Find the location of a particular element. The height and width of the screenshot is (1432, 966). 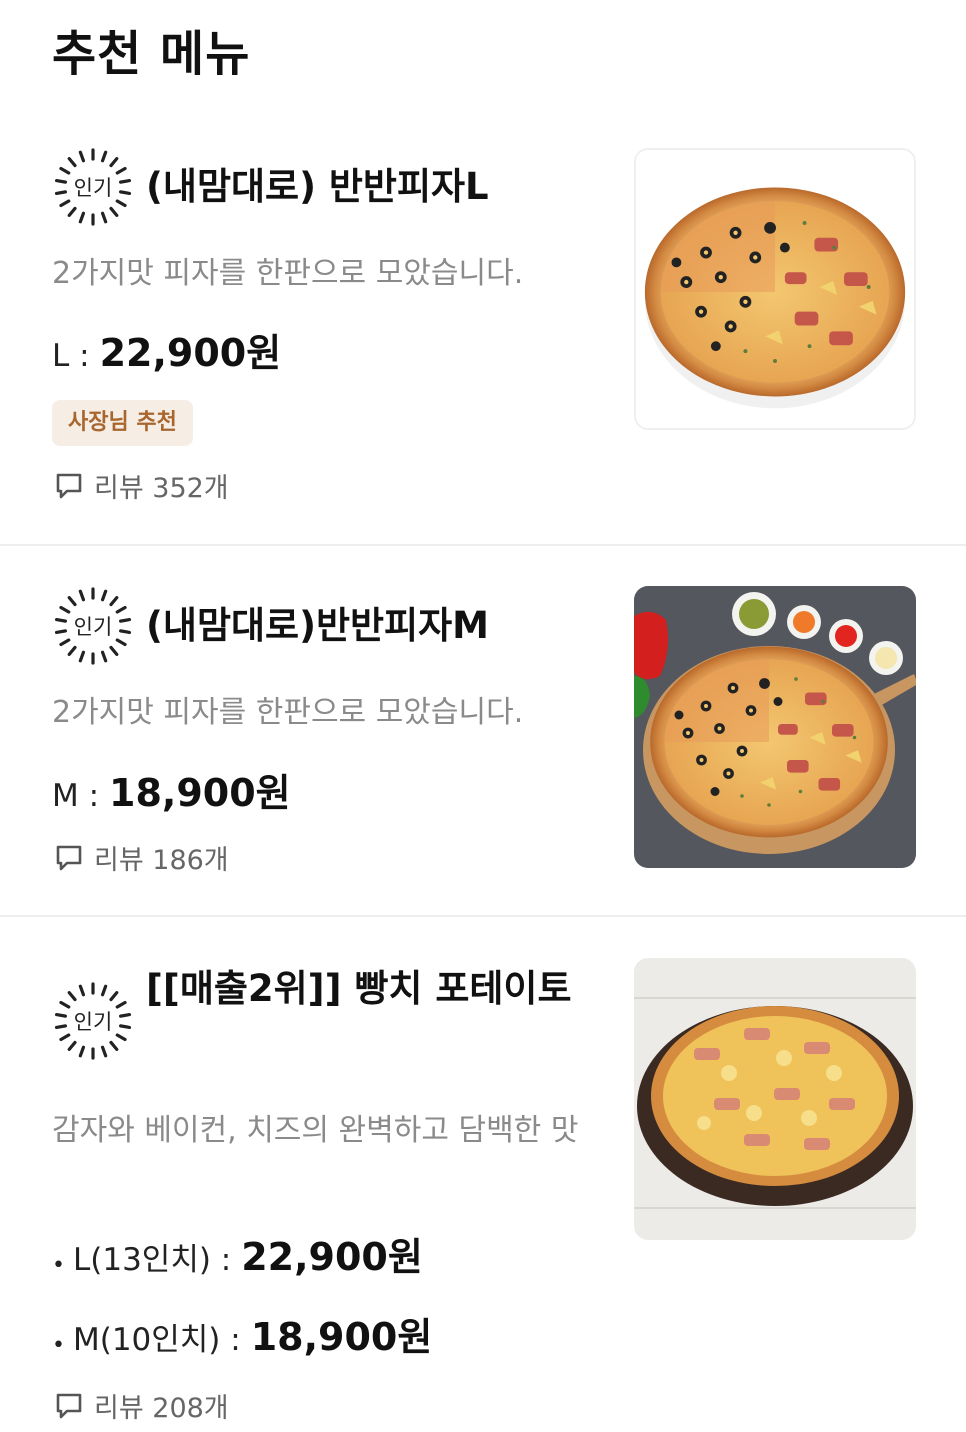

price-label: M(10인치) : is located at coordinates (156, 1340).